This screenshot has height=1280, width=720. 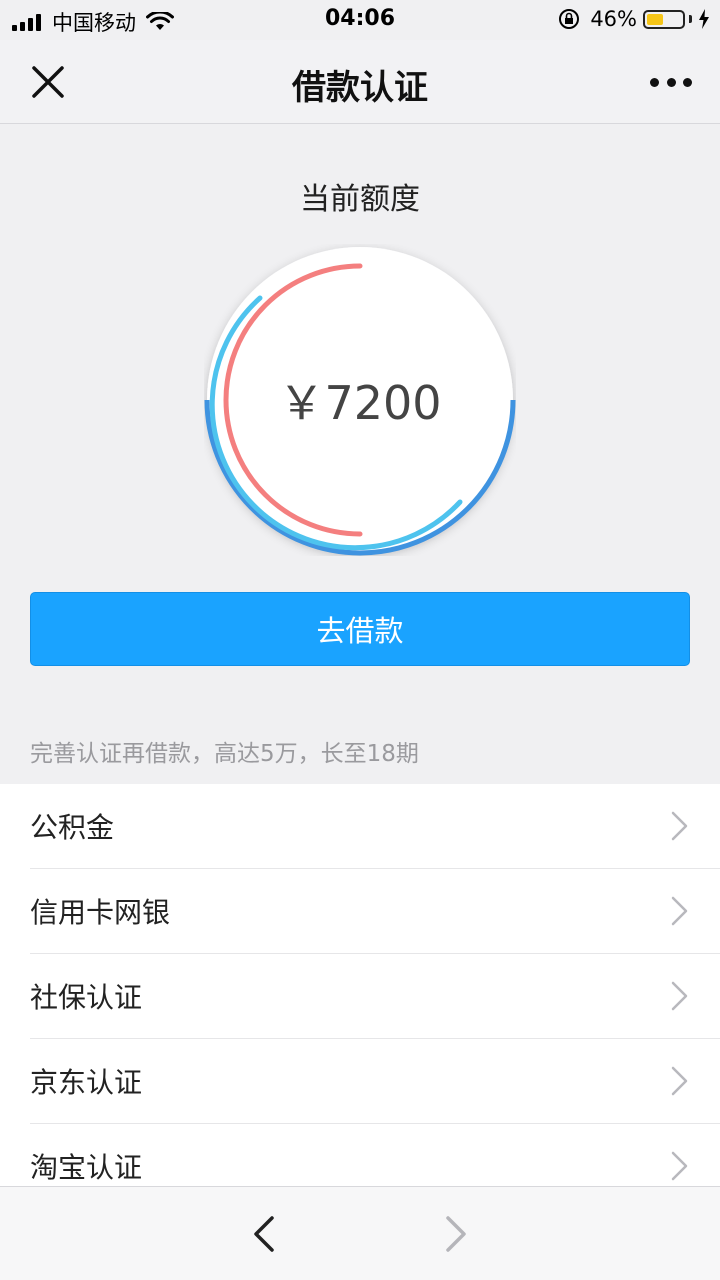 I want to click on list-item-credit-card-bank: 信用卡网银, so click(x=375, y=911).